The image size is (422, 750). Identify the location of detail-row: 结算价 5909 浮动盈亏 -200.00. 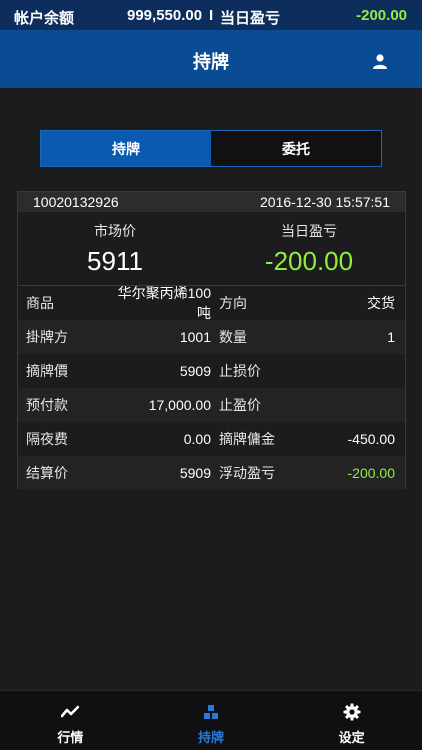
(211, 473).